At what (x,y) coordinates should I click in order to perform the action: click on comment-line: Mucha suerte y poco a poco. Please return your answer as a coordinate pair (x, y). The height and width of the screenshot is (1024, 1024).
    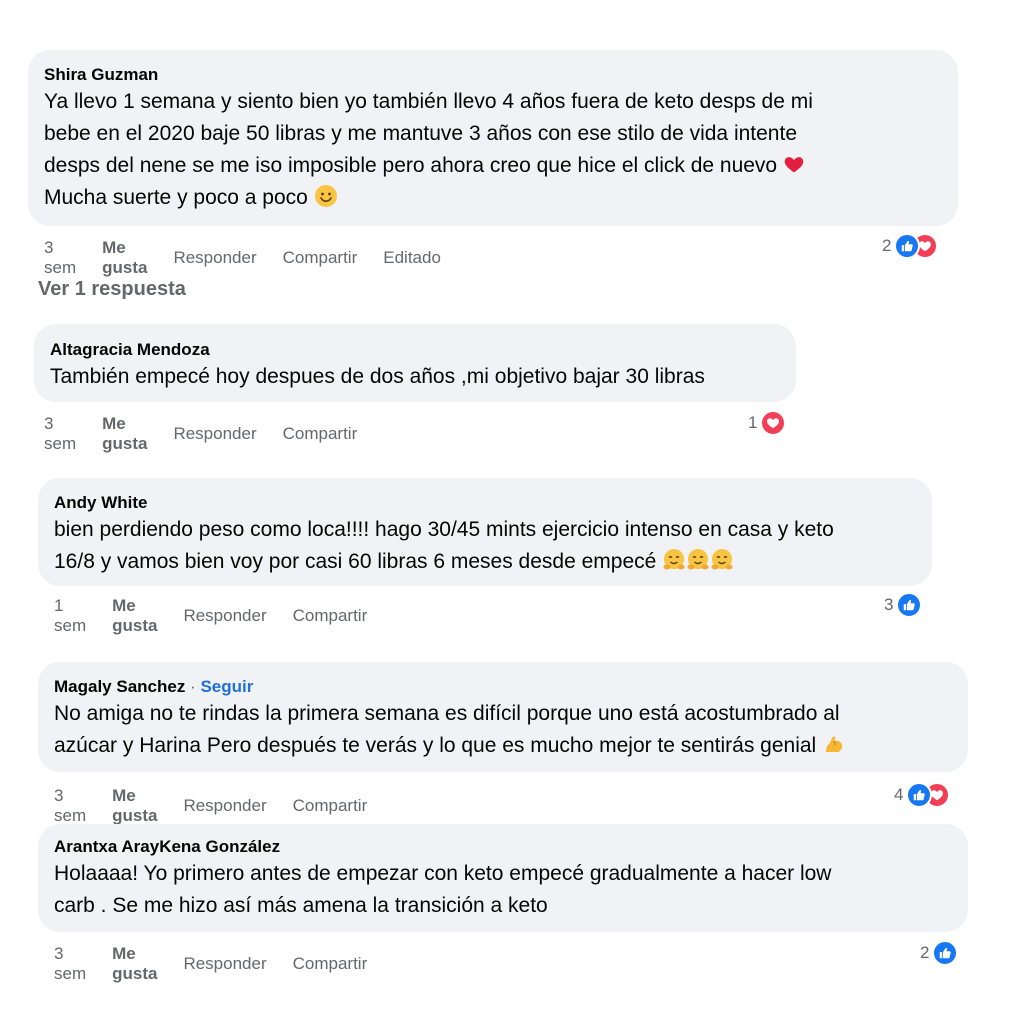
    Looking at the image, I should click on (492, 198).